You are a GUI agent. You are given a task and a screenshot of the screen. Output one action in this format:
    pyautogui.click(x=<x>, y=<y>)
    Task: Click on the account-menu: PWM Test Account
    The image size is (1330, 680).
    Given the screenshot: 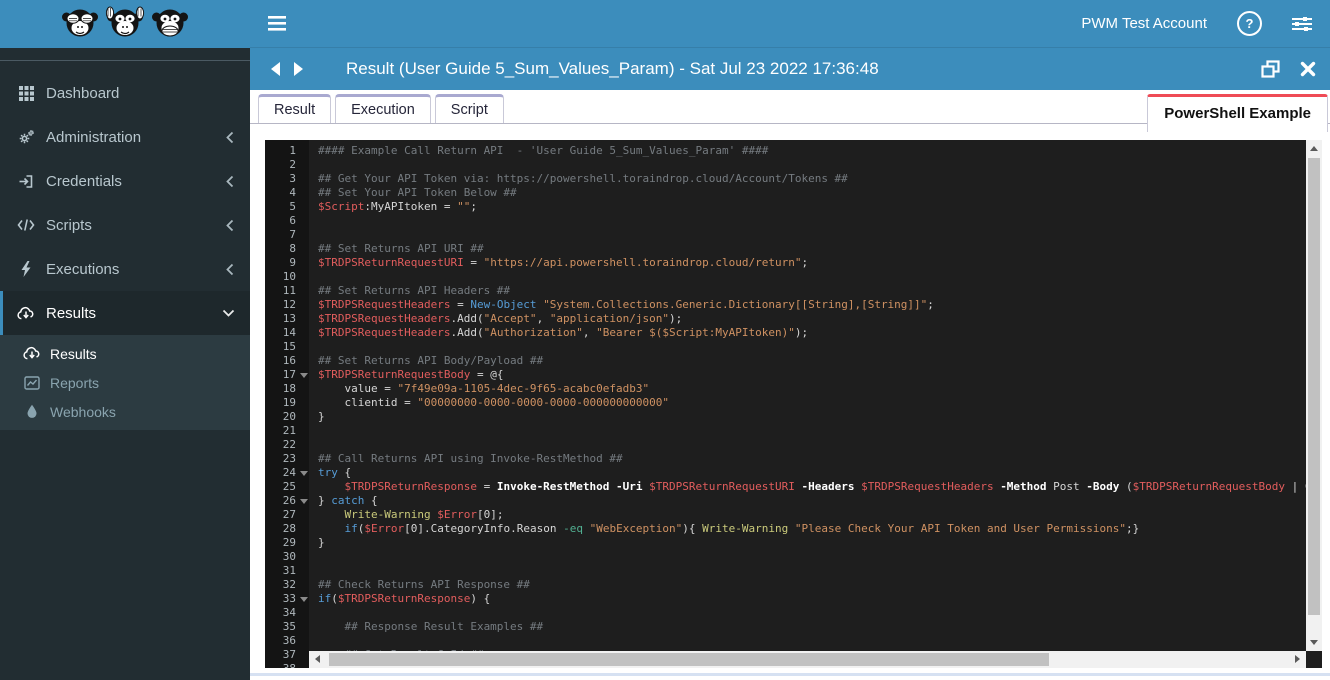 What is the action you would take?
    pyautogui.click(x=1144, y=23)
    